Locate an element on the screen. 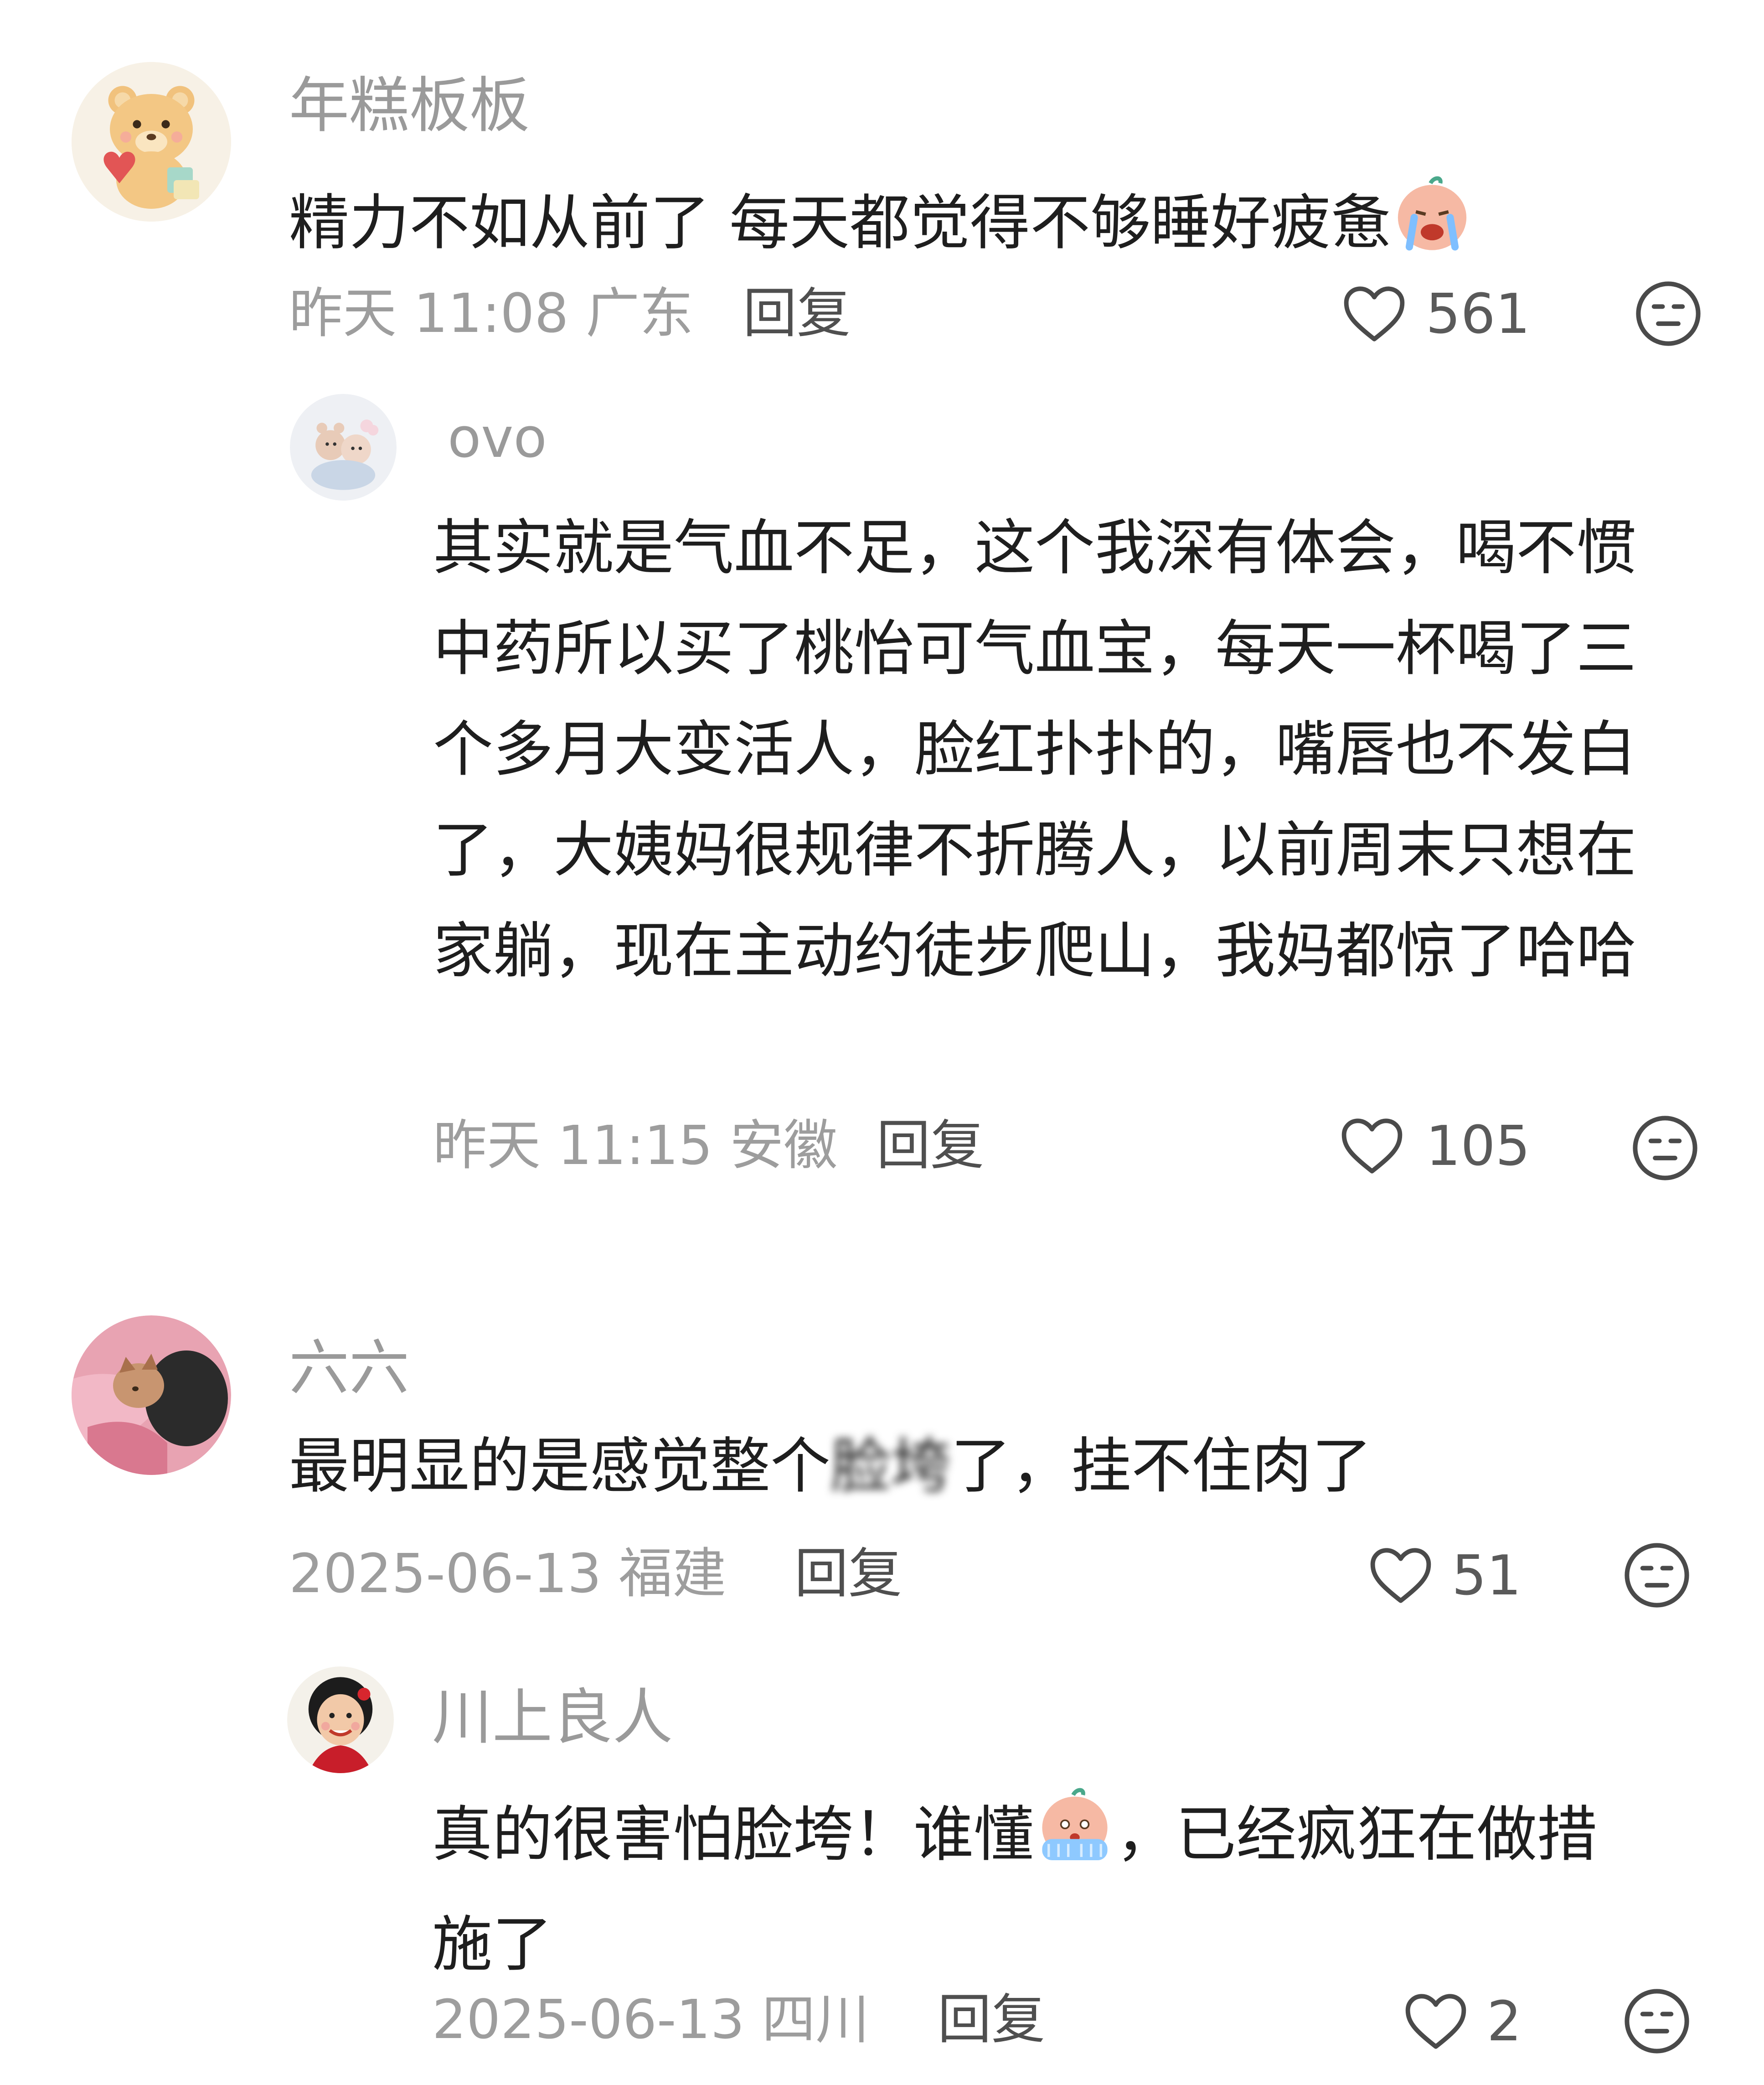 This screenshot has width=1764, height=2085. username: ovo is located at coordinates (497, 439).